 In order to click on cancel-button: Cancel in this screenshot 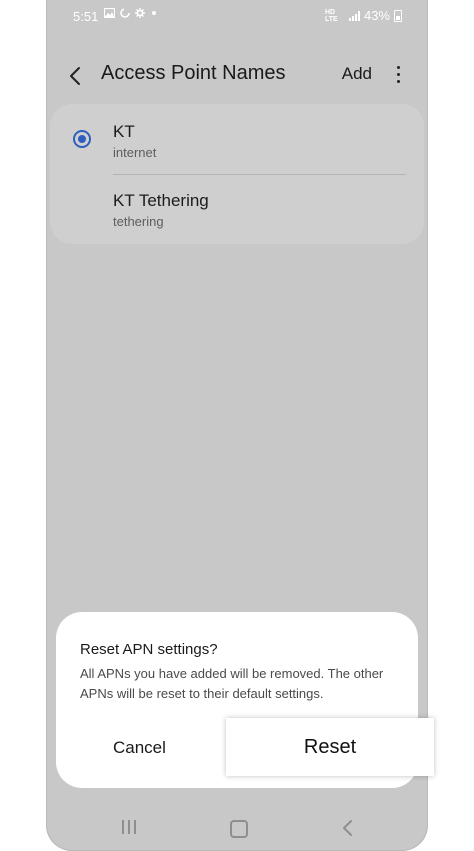, I will do `click(139, 748)`.